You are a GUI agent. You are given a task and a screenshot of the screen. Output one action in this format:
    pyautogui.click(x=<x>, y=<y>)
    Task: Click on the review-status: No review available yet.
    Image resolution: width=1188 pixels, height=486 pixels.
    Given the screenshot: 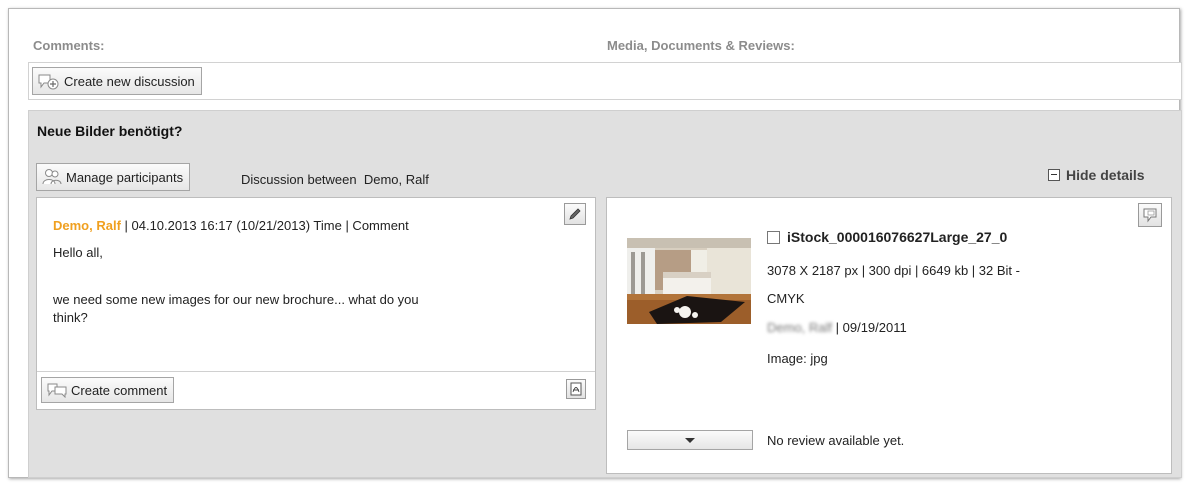 What is the action you would take?
    pyautogui.click(x=836, y=440)
    